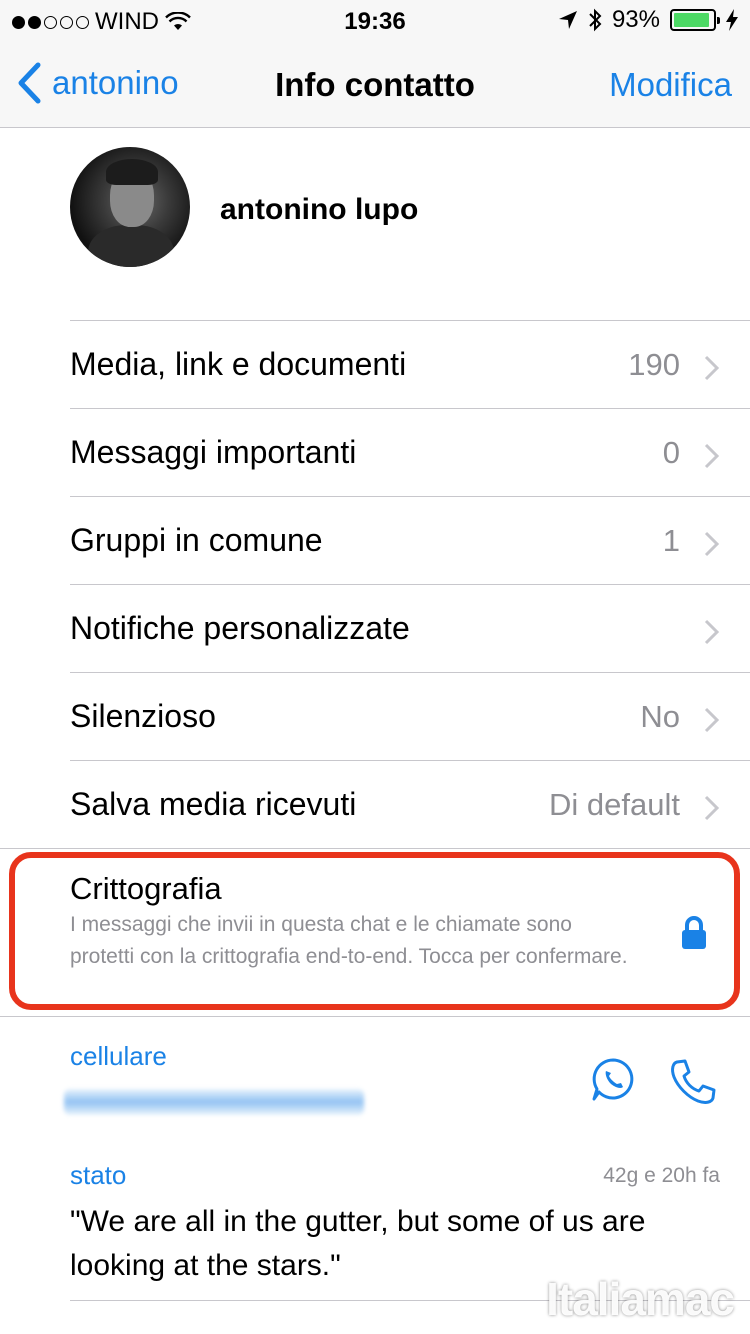 This screenshot has width=750, height=1334. What do you see at coordinates (238, 364) in the screenshot?
I see `row-label: Media, link e documenti` at bounding box center [238, 364].